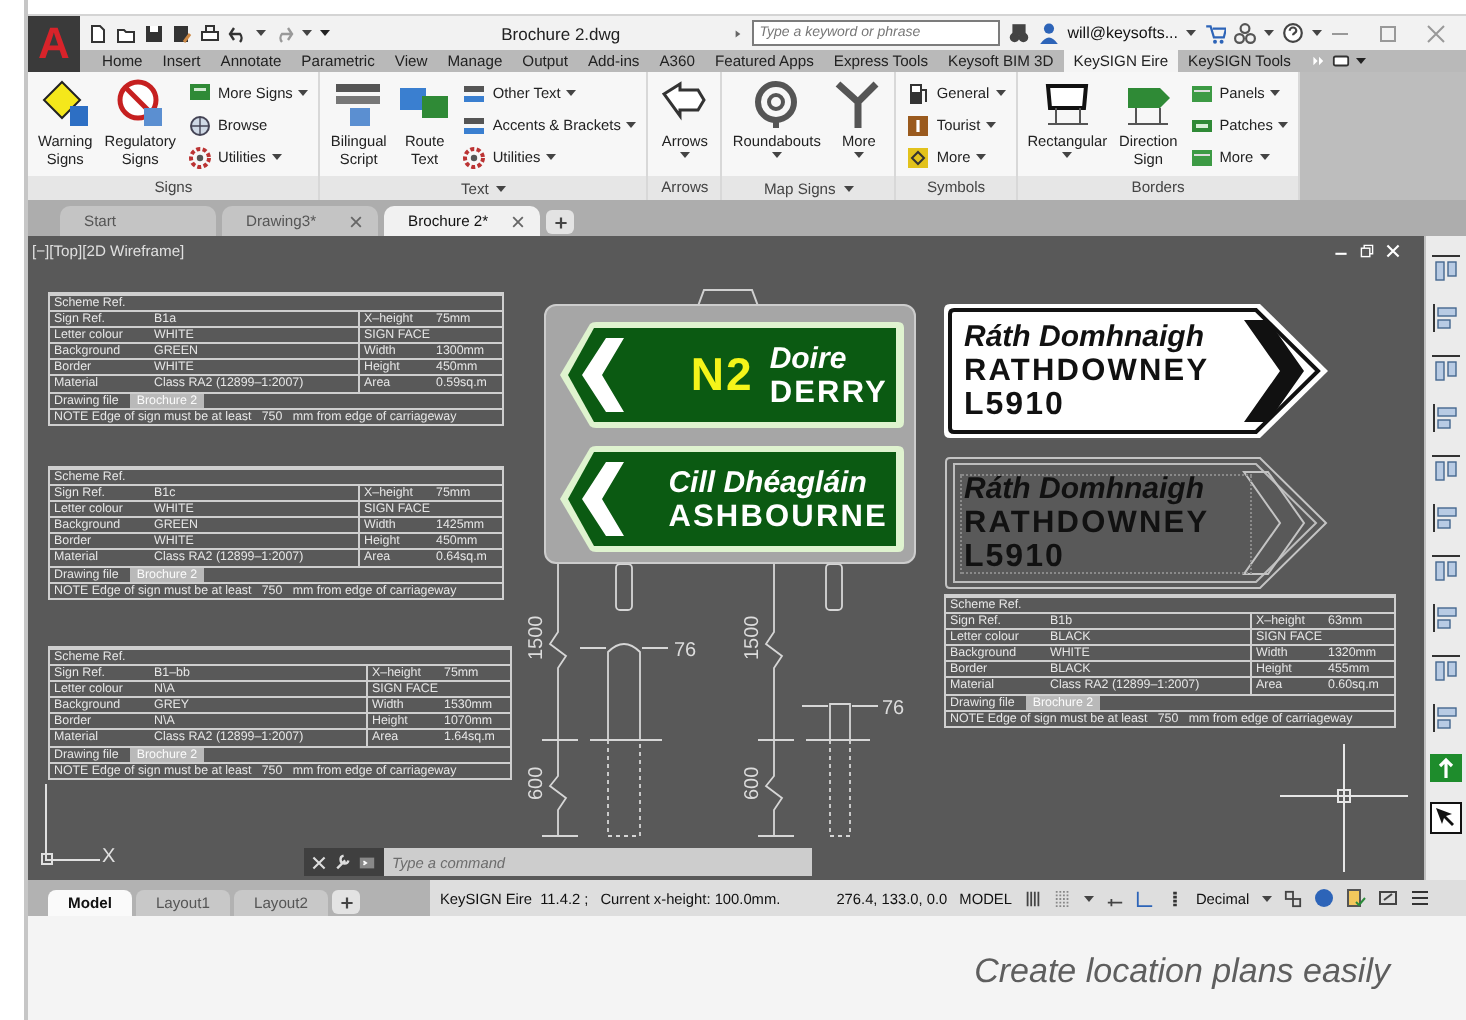 This screenshot has height=1020, width=1466. What do you see at coordinates (918, 93) in the screenshot?
I see `fuel-pump-icon` at bounding box center [918, 93].